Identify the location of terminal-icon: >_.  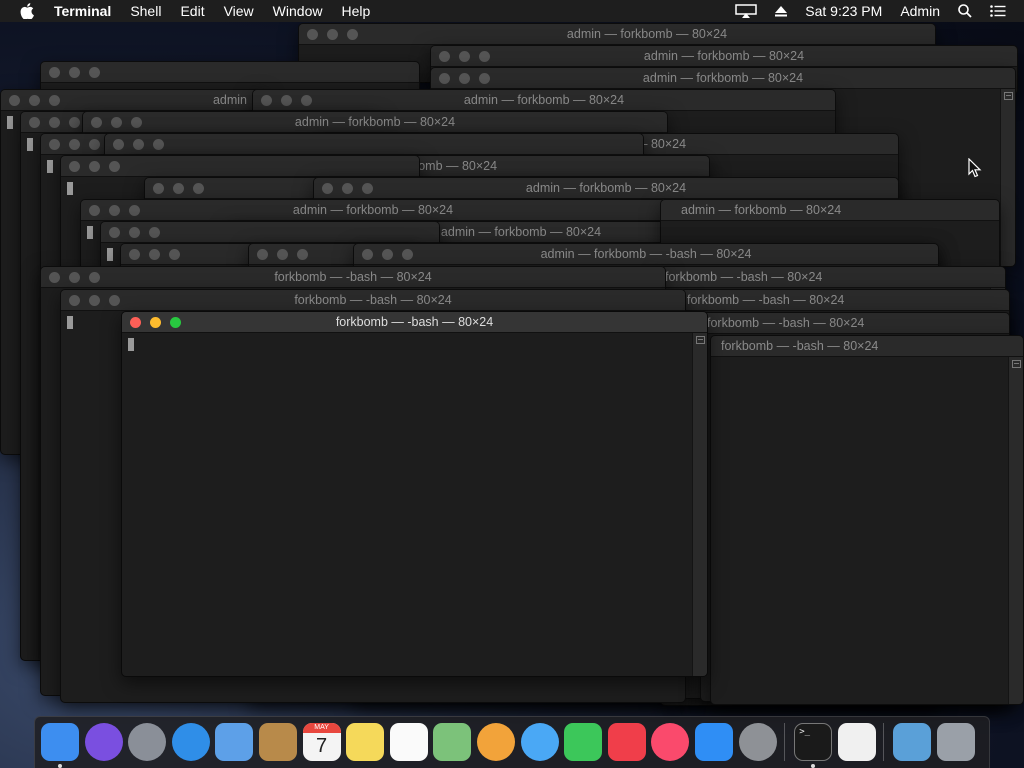
(813, 742).